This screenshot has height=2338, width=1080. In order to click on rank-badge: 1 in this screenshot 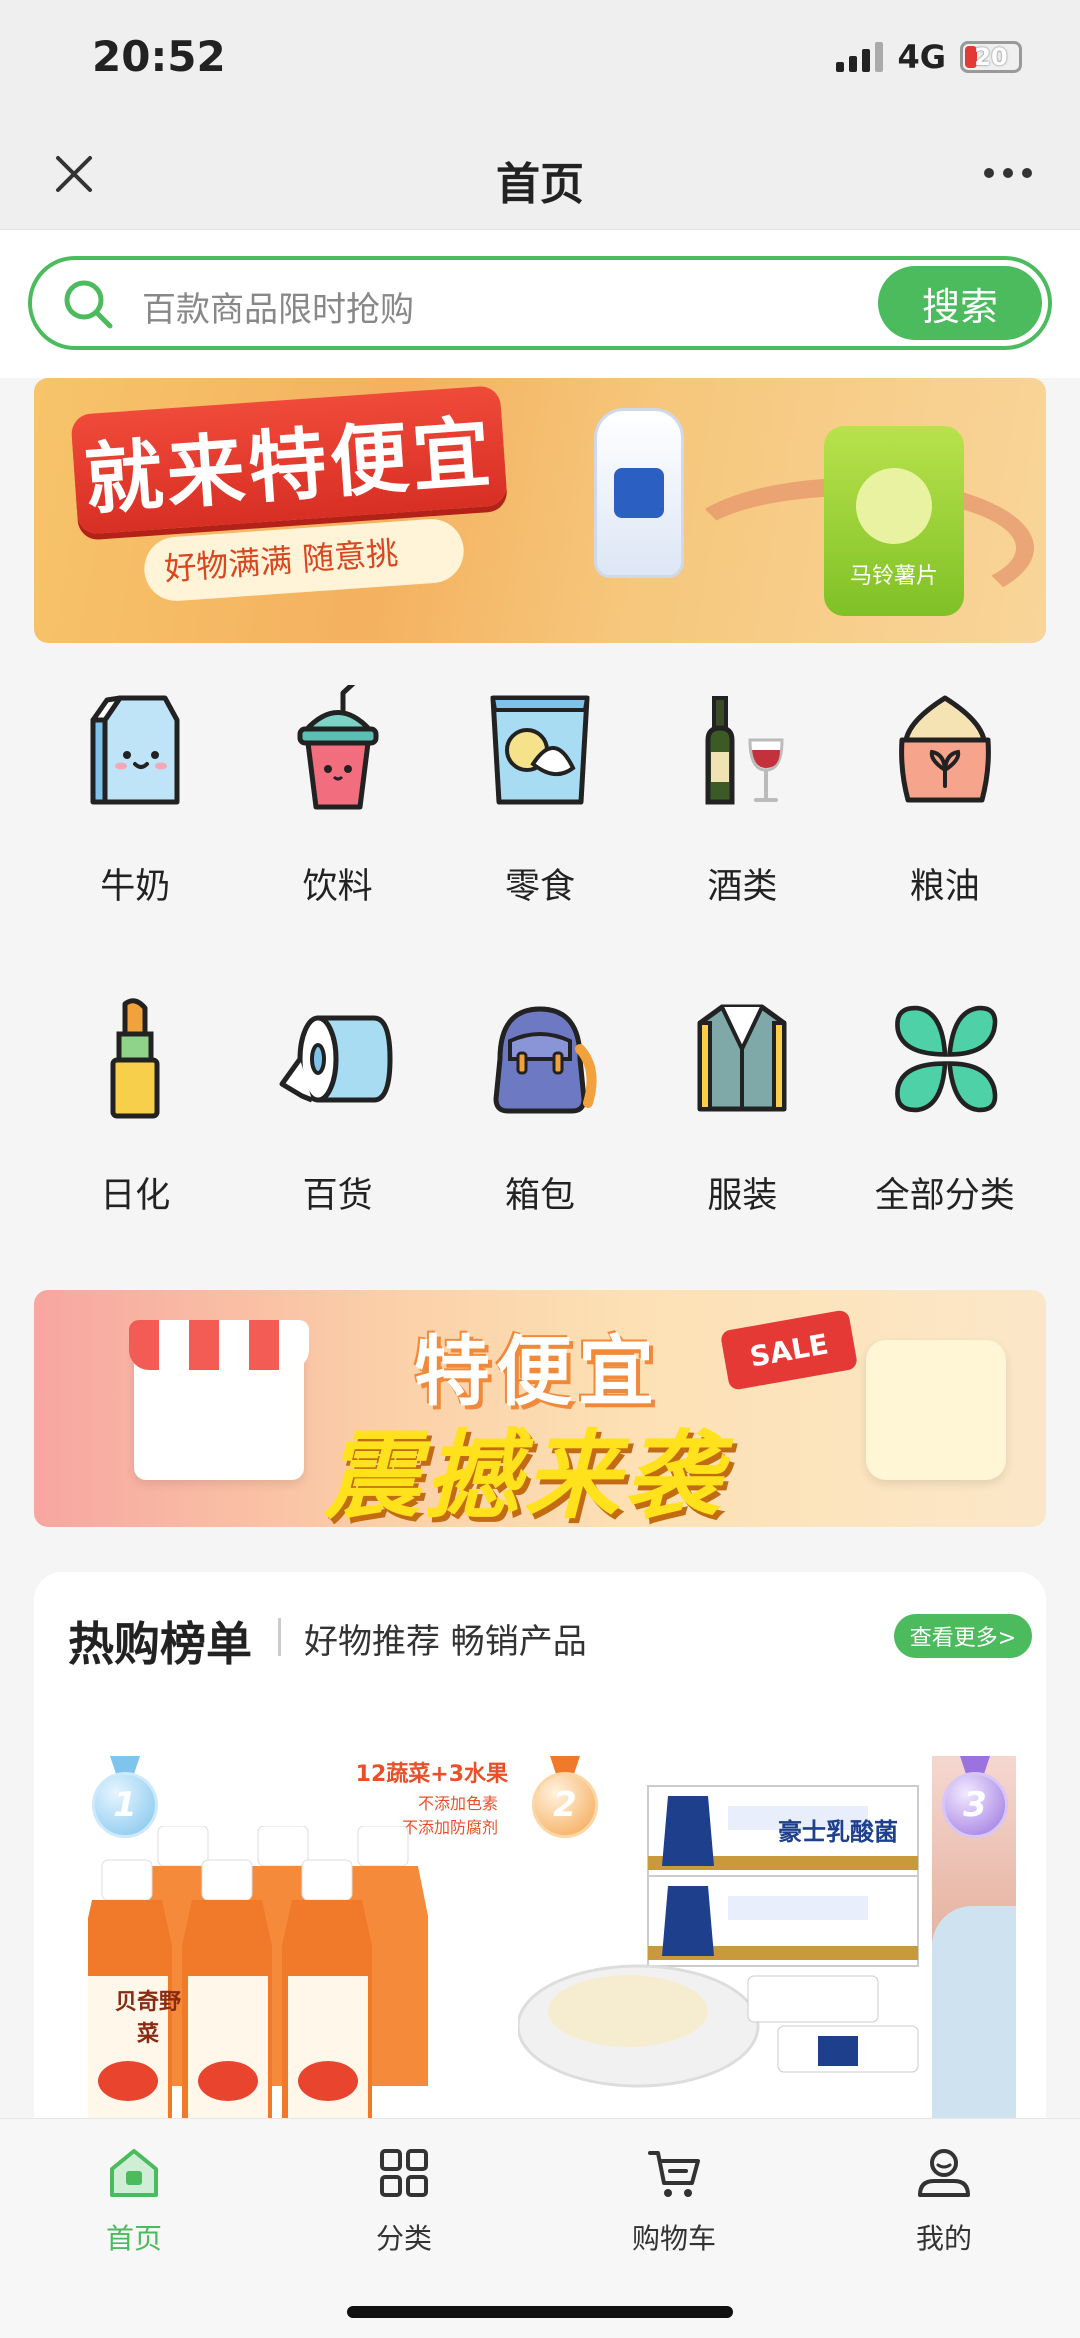, I will do `click(125, 1801)`.